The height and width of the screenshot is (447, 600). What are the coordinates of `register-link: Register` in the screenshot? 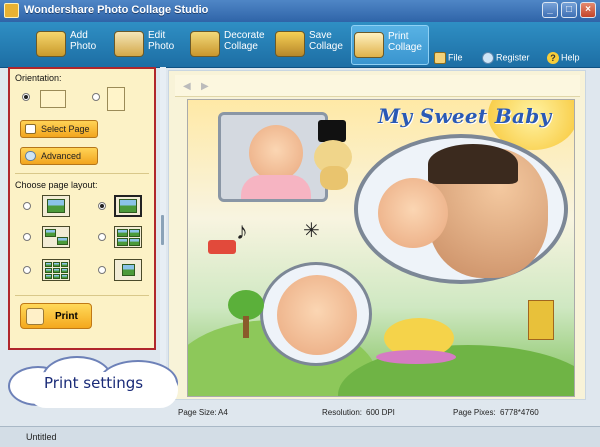 It's located at (506, 58).